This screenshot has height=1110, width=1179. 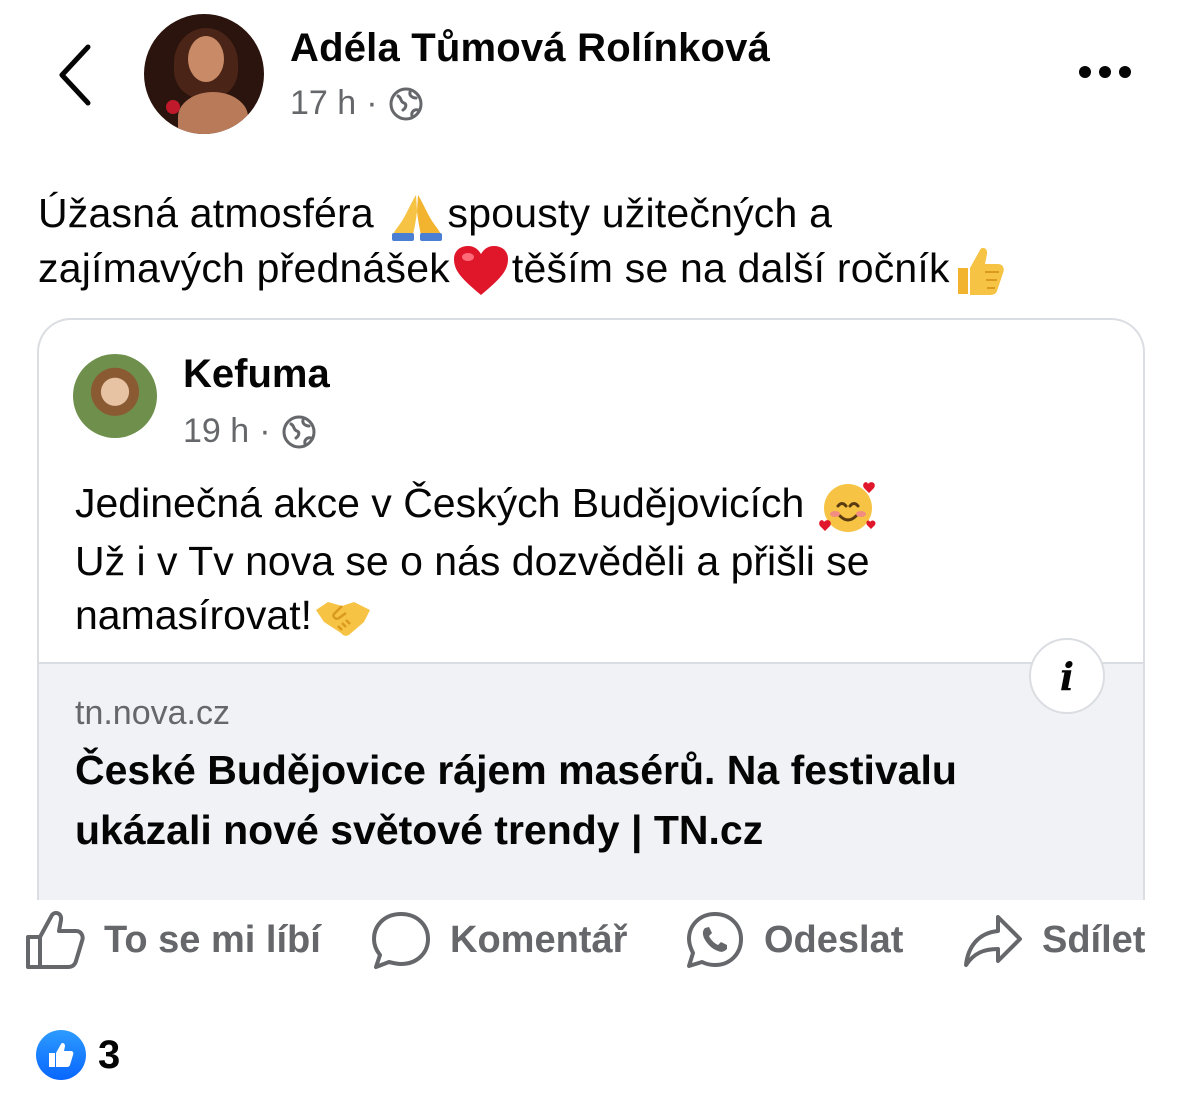 I want to click on share-label: Sdílet, so click(x=1094, y=939).